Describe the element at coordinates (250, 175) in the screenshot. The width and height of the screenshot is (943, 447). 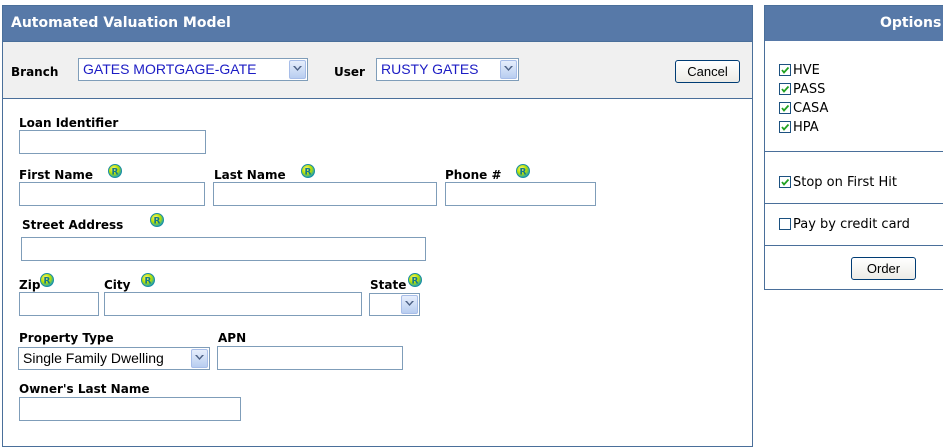
I see `last-name-label: Last Name` at that location.